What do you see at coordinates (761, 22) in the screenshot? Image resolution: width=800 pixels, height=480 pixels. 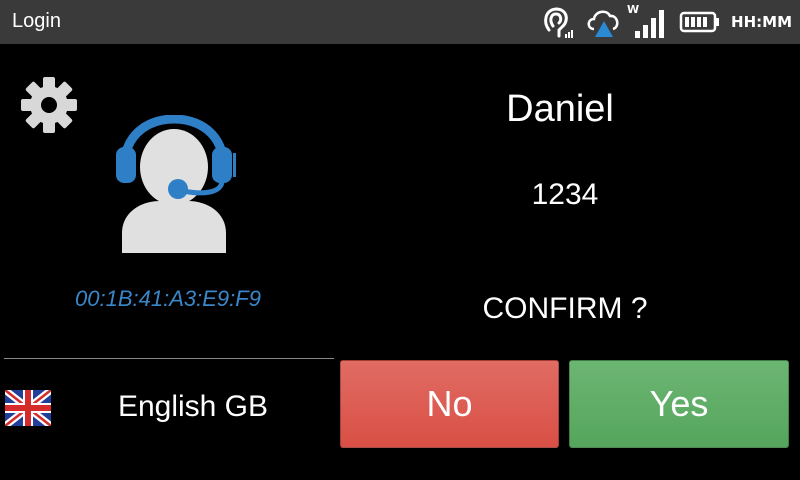 I see `clock: HH:MM` at bounding box center [761, 22].